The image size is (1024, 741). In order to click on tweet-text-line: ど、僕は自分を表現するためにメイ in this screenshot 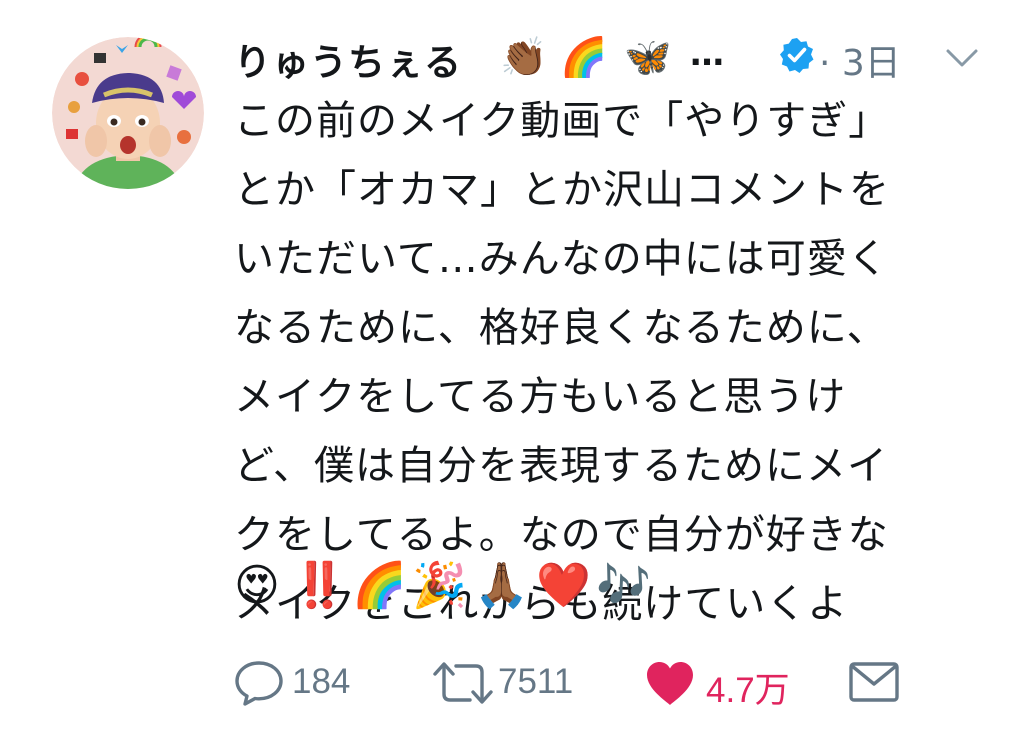, I will do `click(561, 466)`.